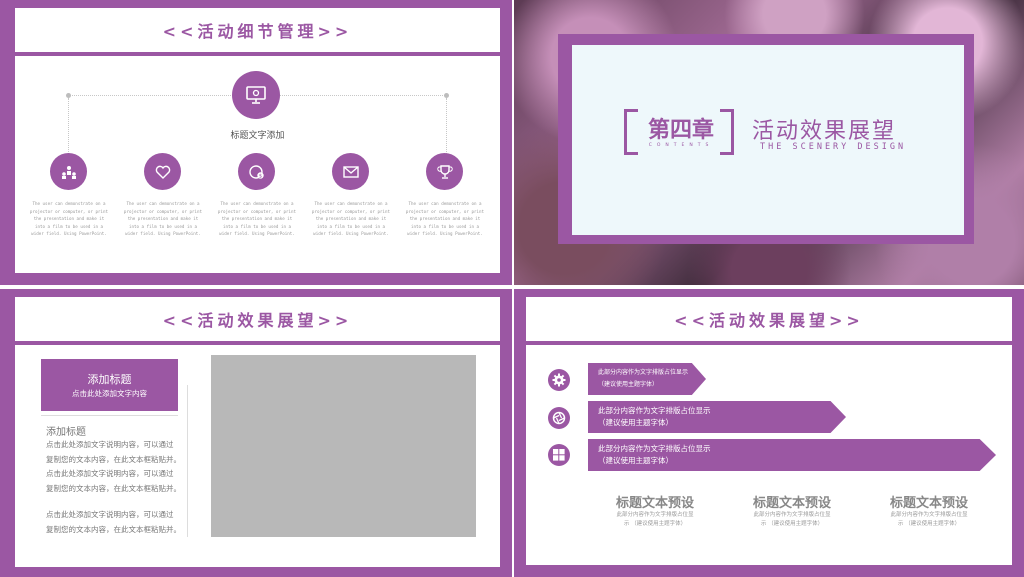 The height and width of the screenshot is (577, 1024). I want to click on monitor-icon, so click(256, 95).